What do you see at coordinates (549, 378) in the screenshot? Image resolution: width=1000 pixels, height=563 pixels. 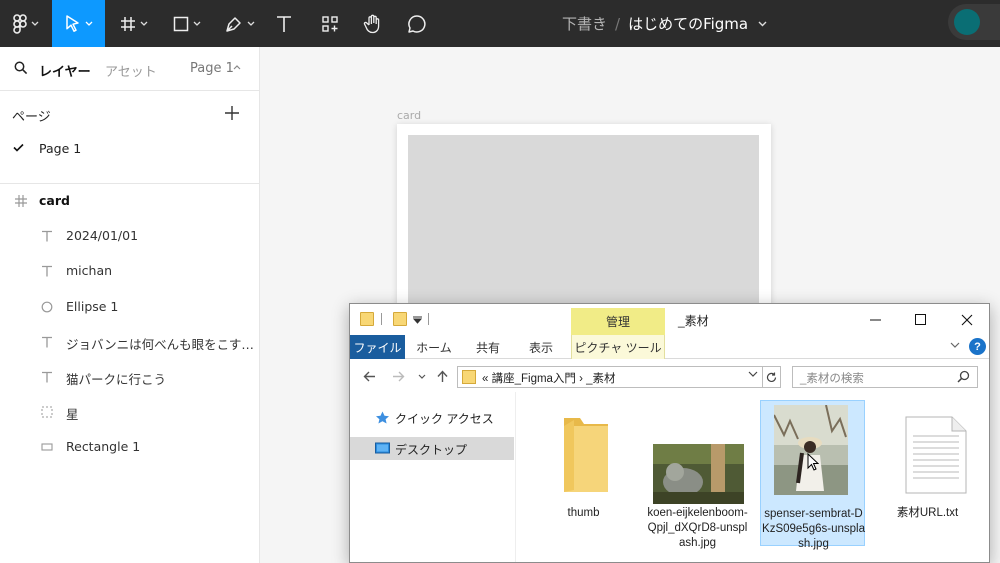 I see `address-path: « 講座_Figma入門 › _素材` at bounding box center [549, 378].